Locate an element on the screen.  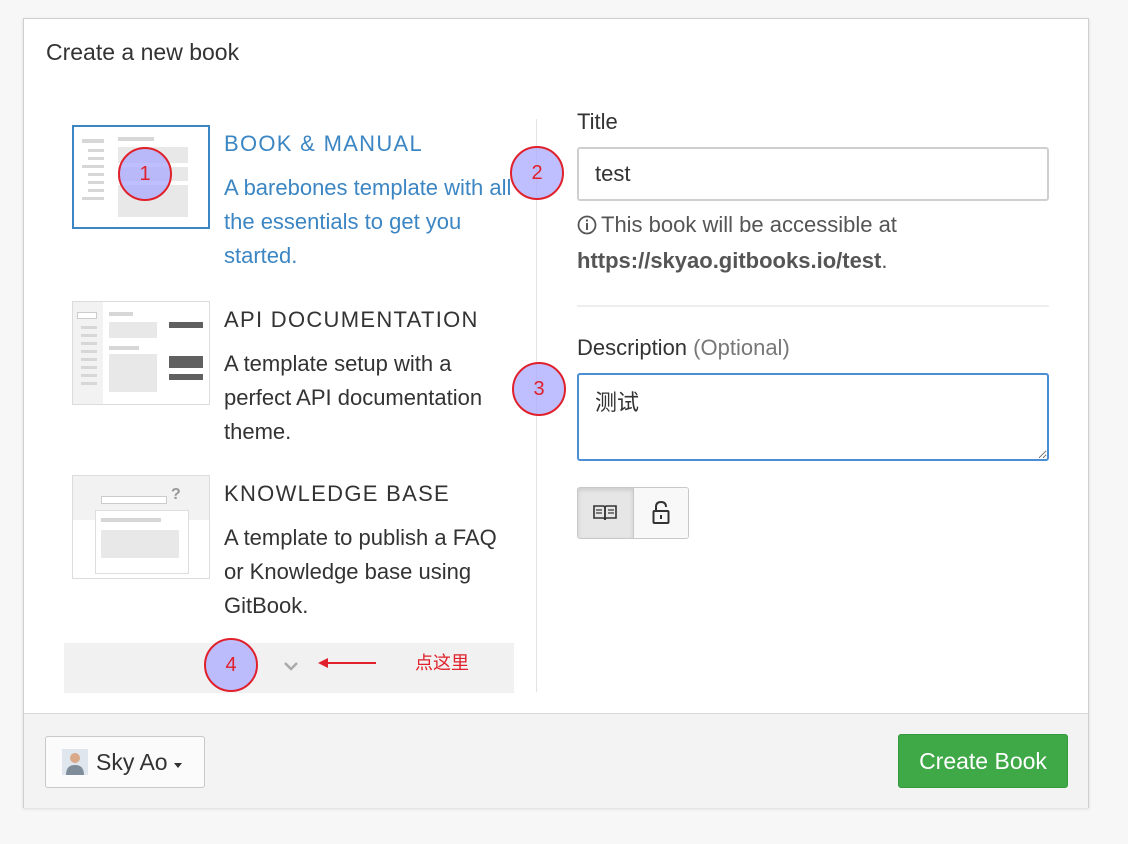
visibility-toggle is located at coordinates (633, 513).